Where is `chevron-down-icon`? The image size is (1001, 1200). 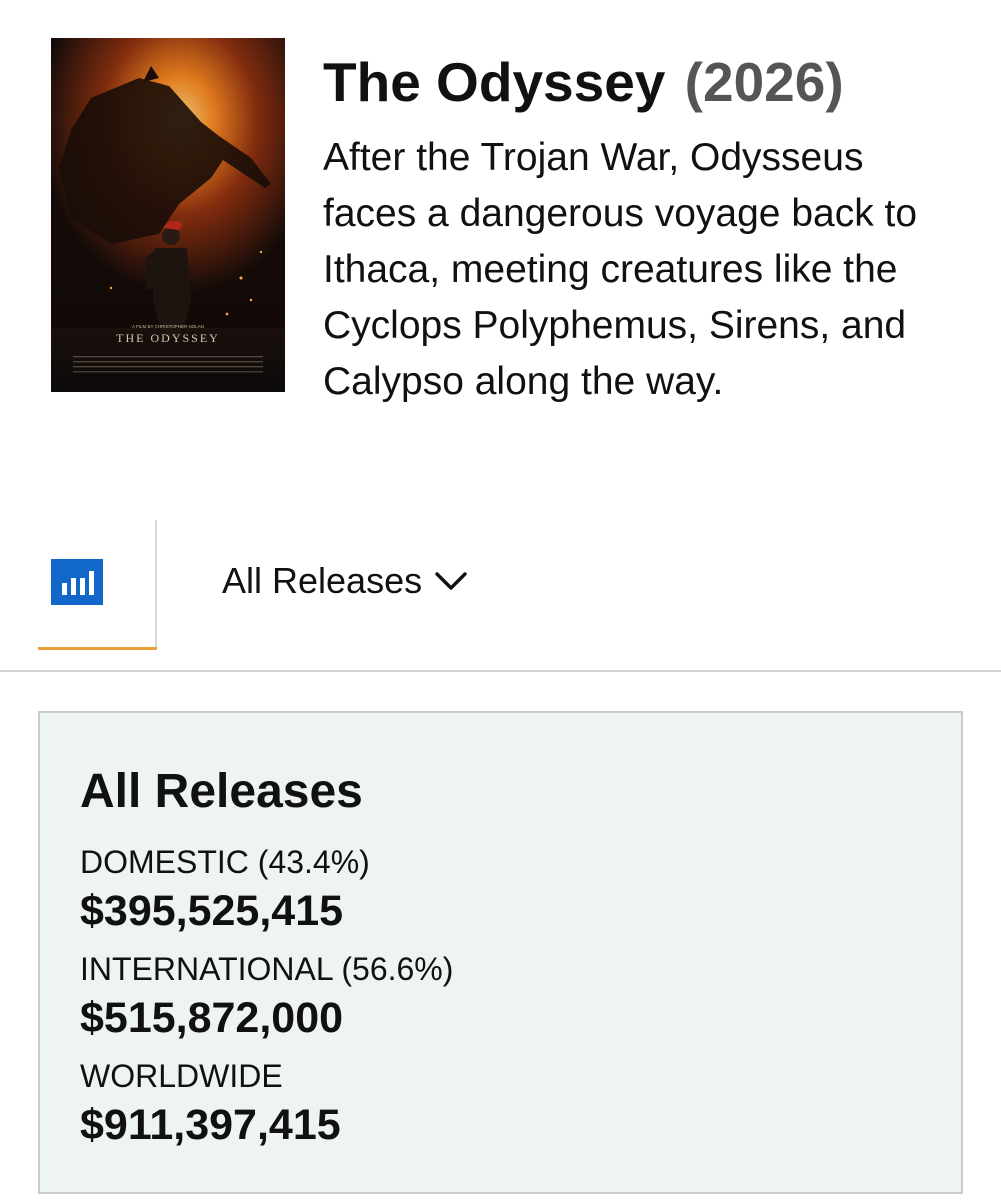
chevron-down-icon is located at coordinates (451, 581).